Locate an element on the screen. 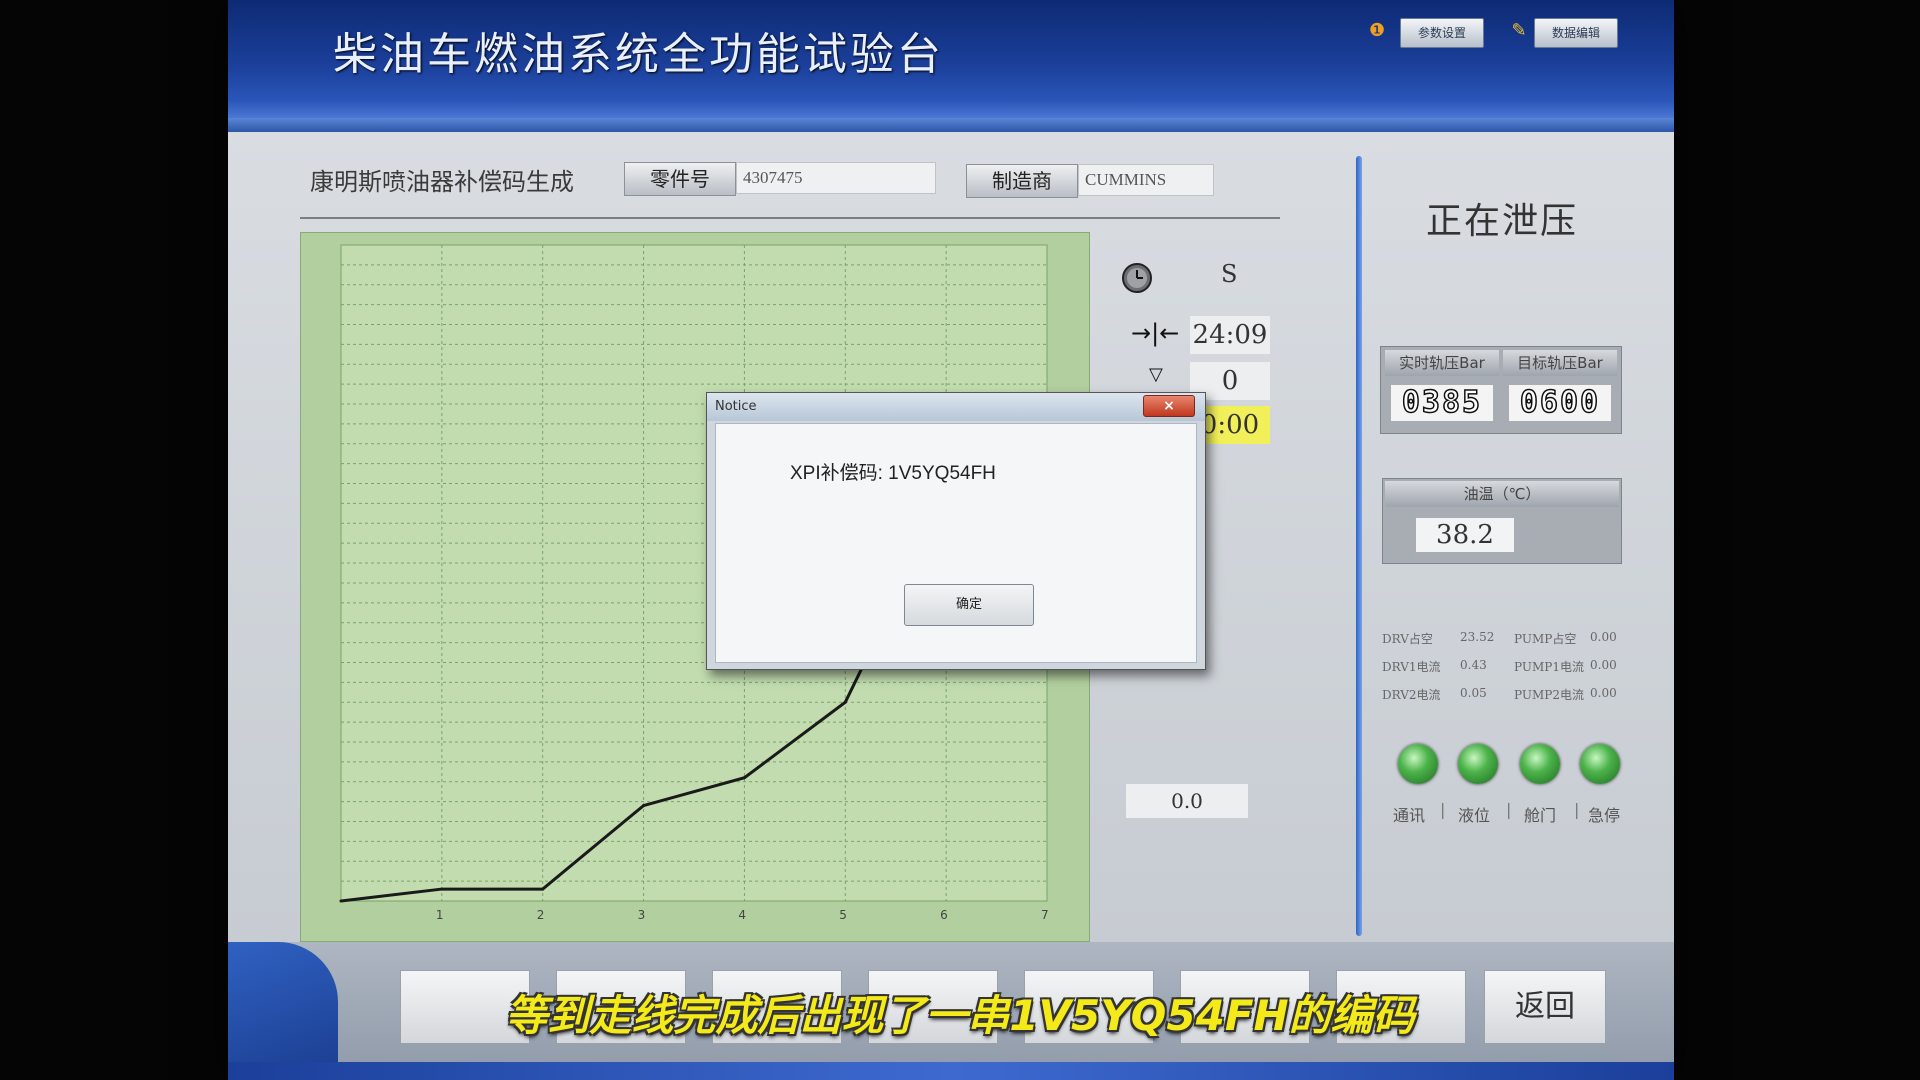  stat-value: 0.05 is located at coordinates (1473, 693).